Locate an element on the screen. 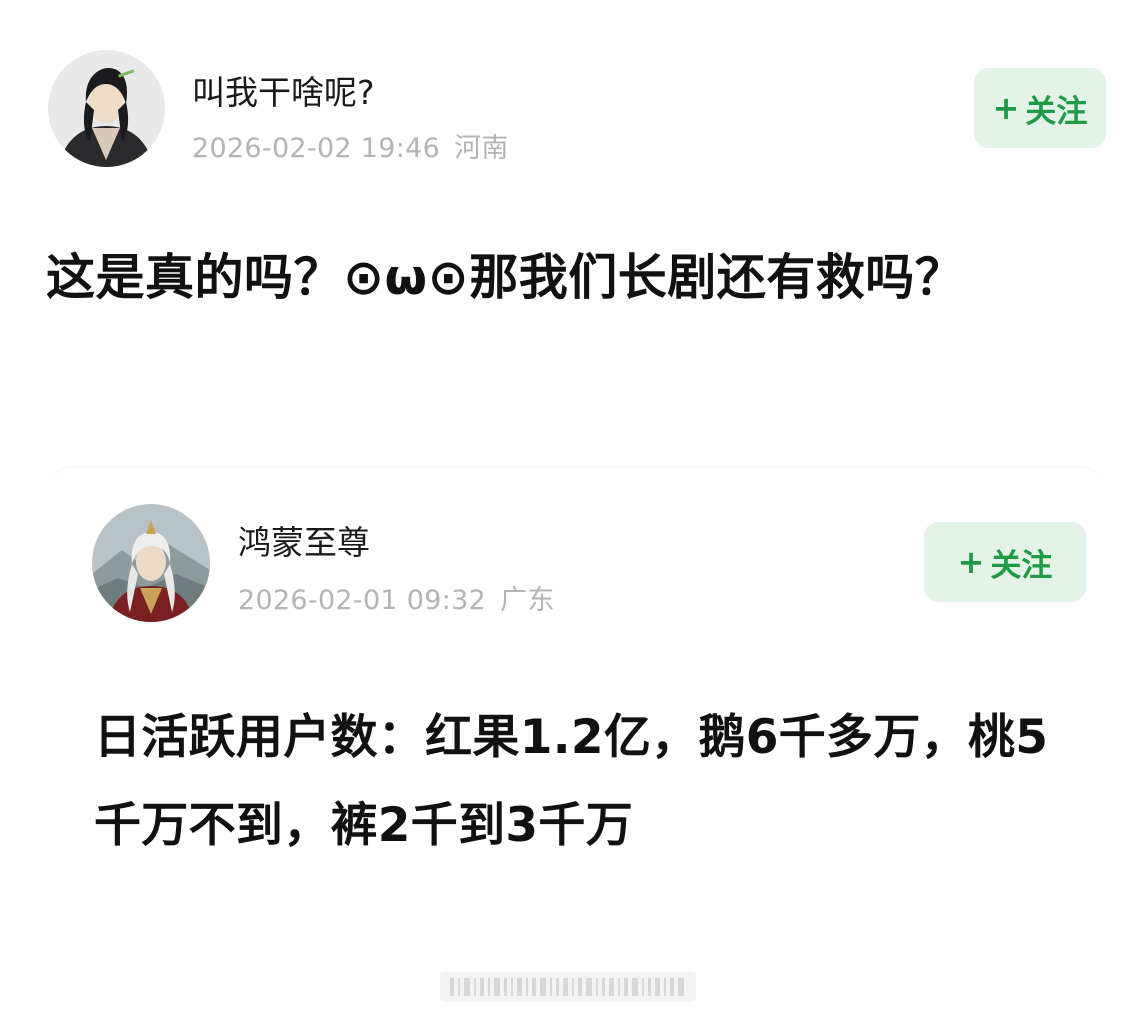 The height and width of the screenshot is (1027, 1144). quoted-follow-button: + 关注 is located at coordinates (1005, 562).